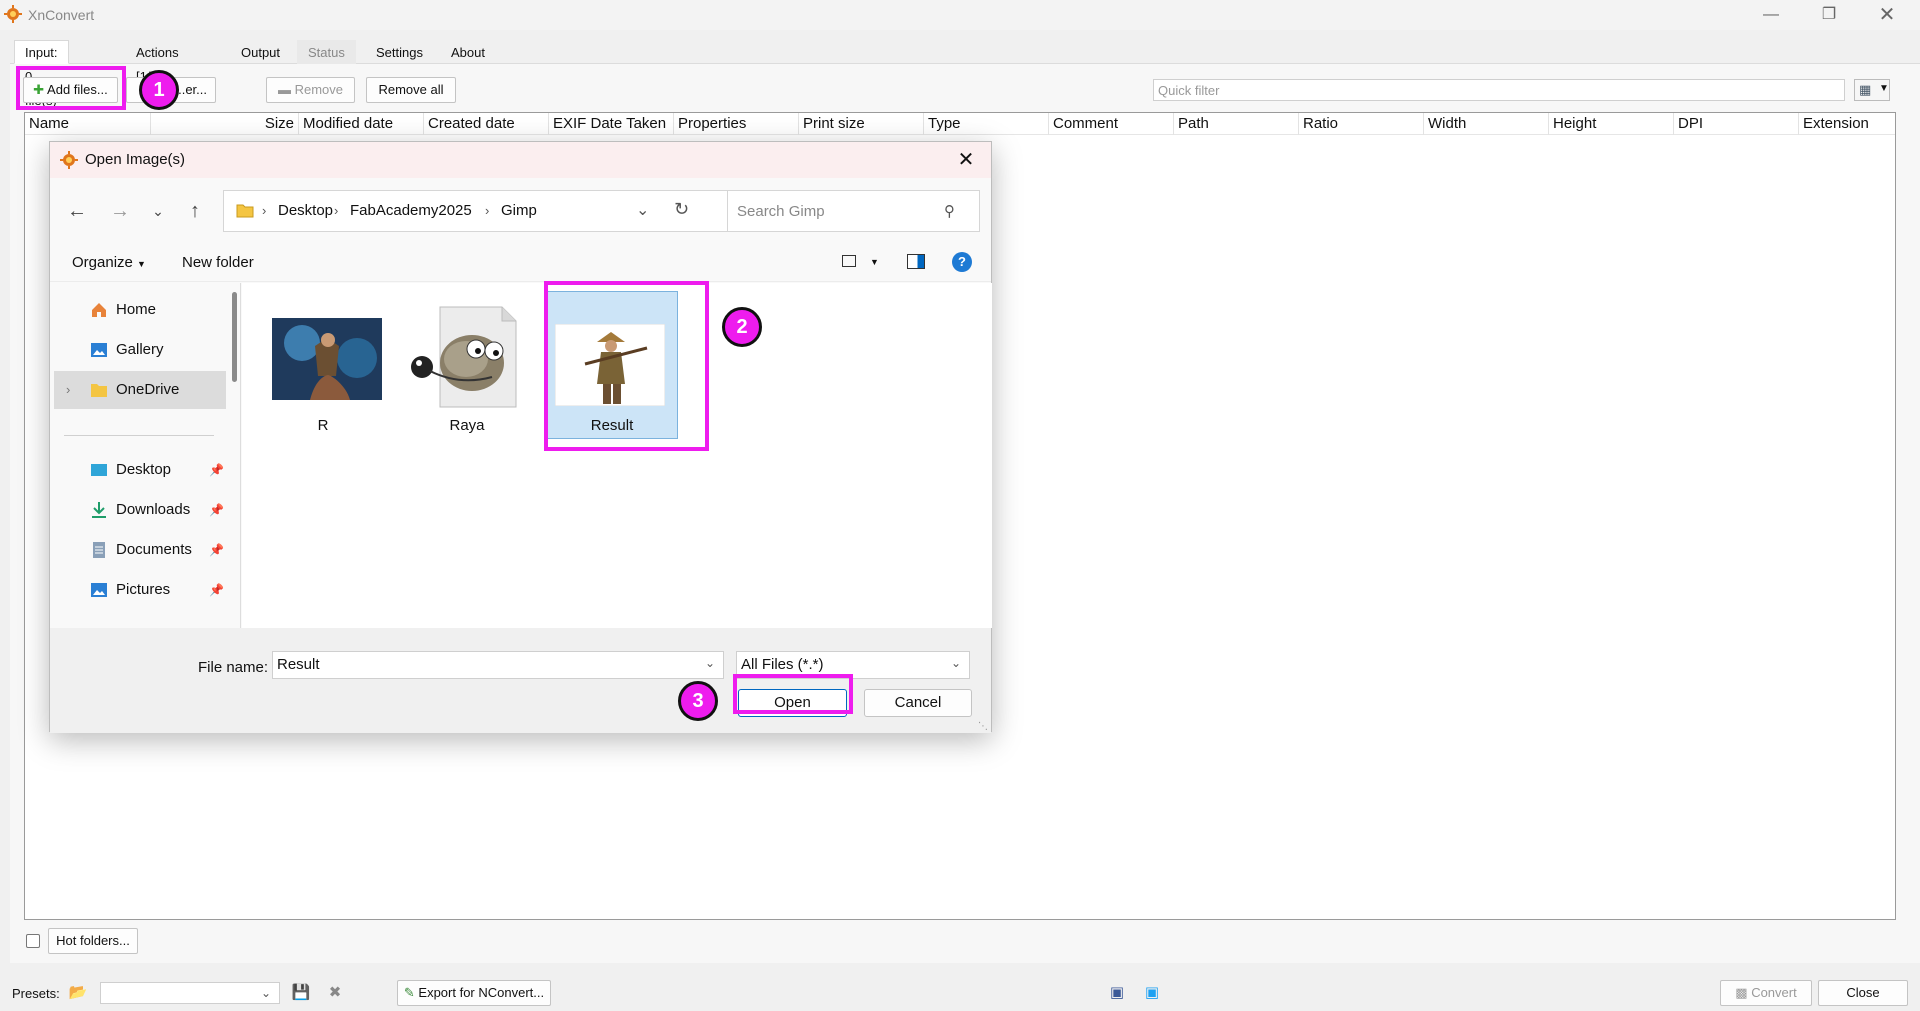 The width and height of the screenshot is (1920, 1011). I want to click on sidebar-item-label: Documents, so click(154, 549).